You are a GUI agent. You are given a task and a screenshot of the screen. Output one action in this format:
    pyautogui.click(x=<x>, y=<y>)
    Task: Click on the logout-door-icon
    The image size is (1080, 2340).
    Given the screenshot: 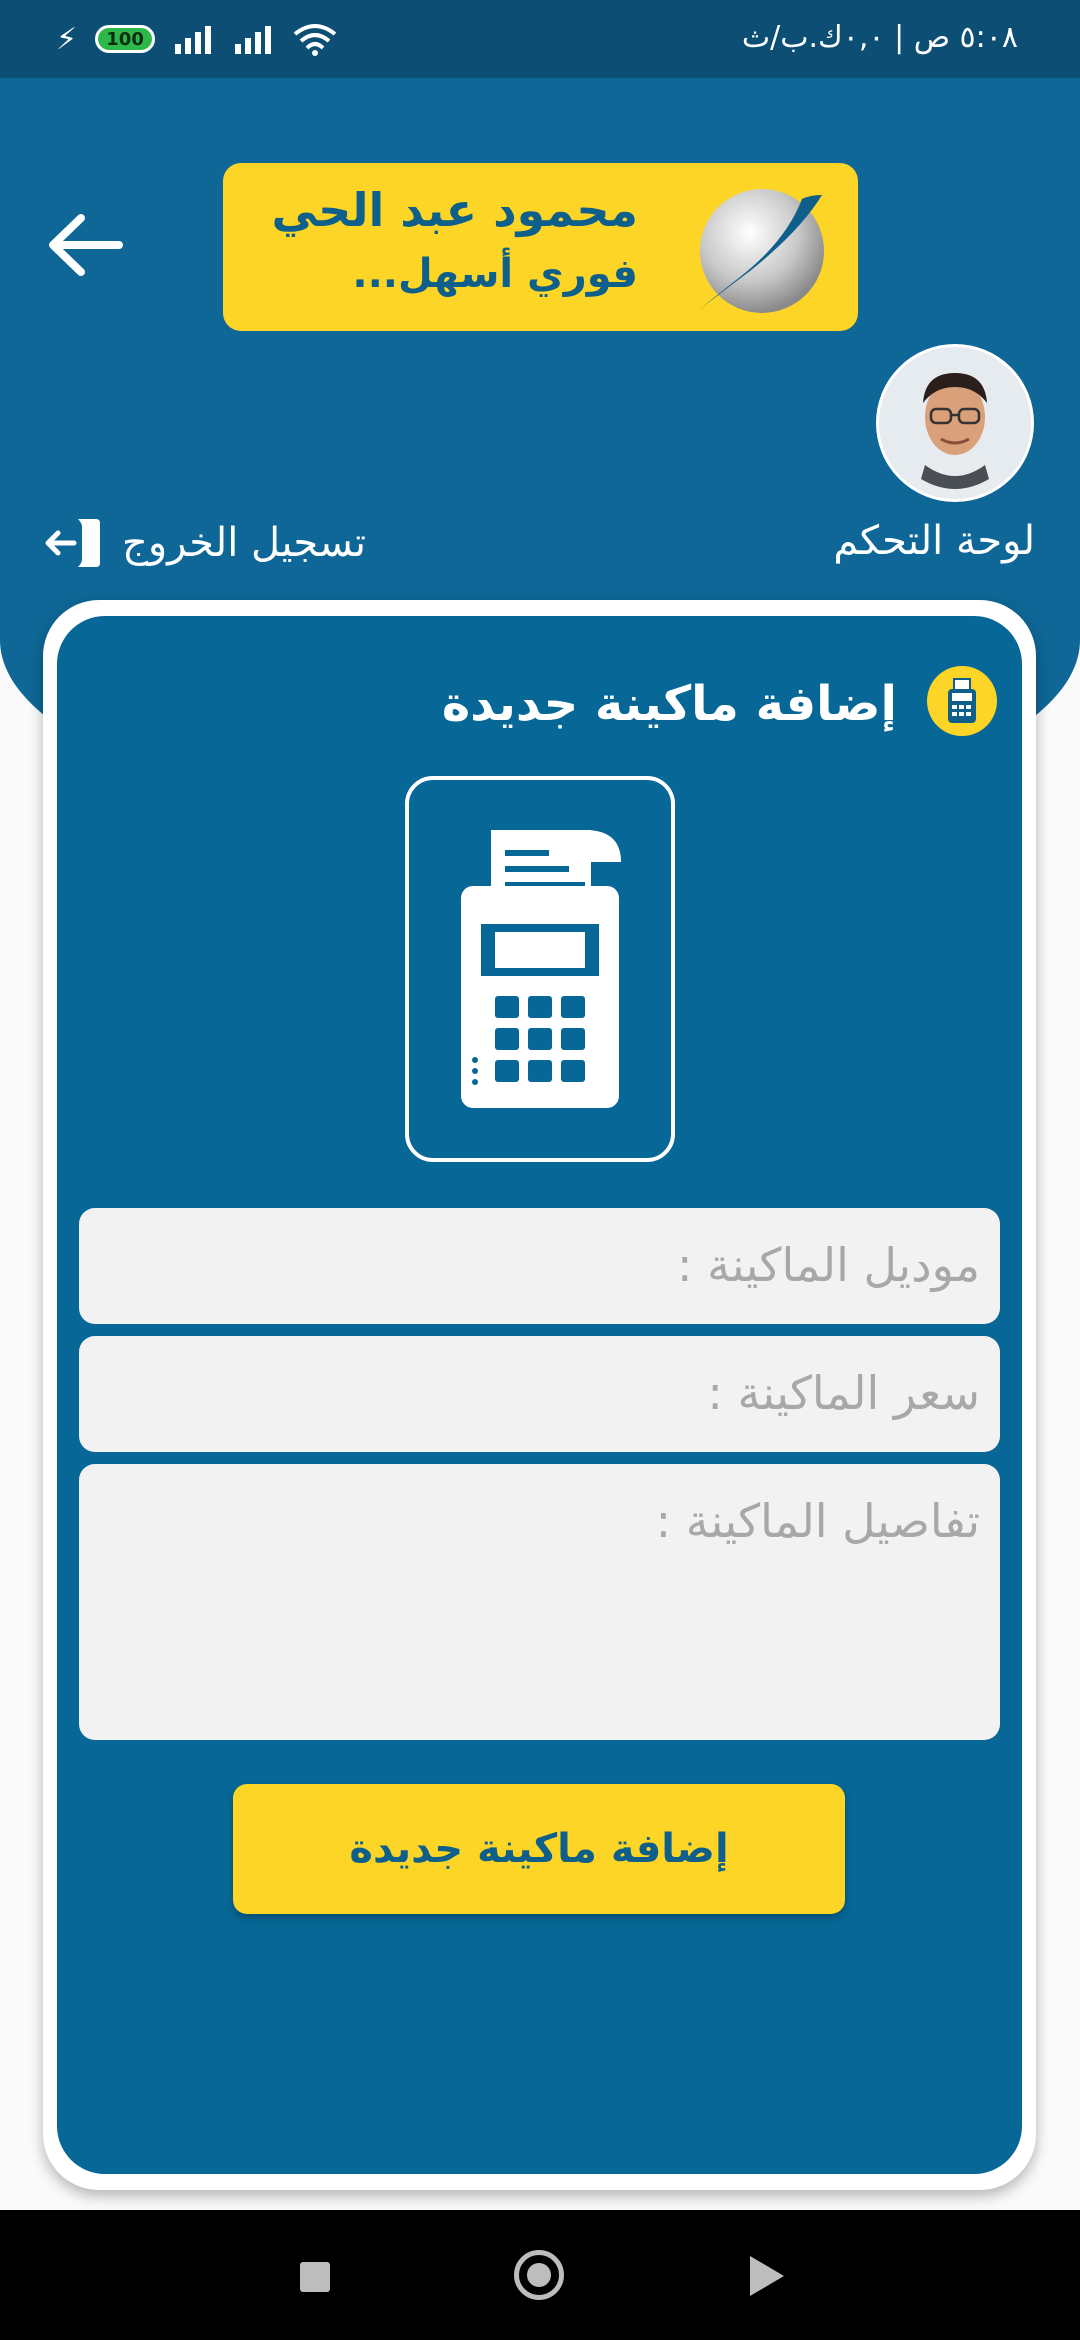 What is the action you would take?
    pyautogui.click(x=72, y=543)
    